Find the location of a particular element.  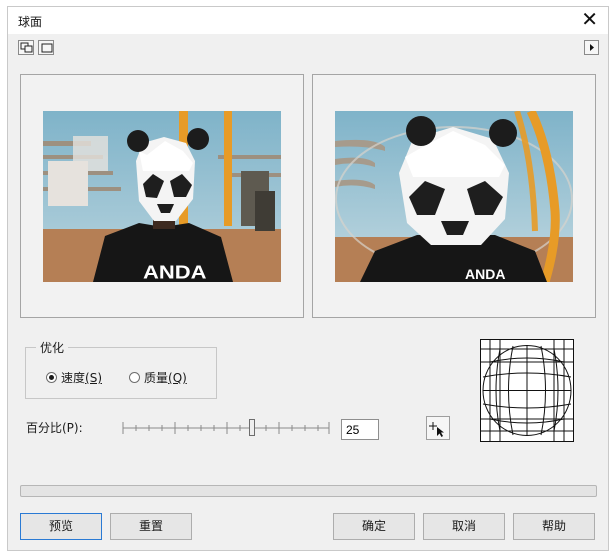

single-panel-preview-button is located at coordinates (46, 47).